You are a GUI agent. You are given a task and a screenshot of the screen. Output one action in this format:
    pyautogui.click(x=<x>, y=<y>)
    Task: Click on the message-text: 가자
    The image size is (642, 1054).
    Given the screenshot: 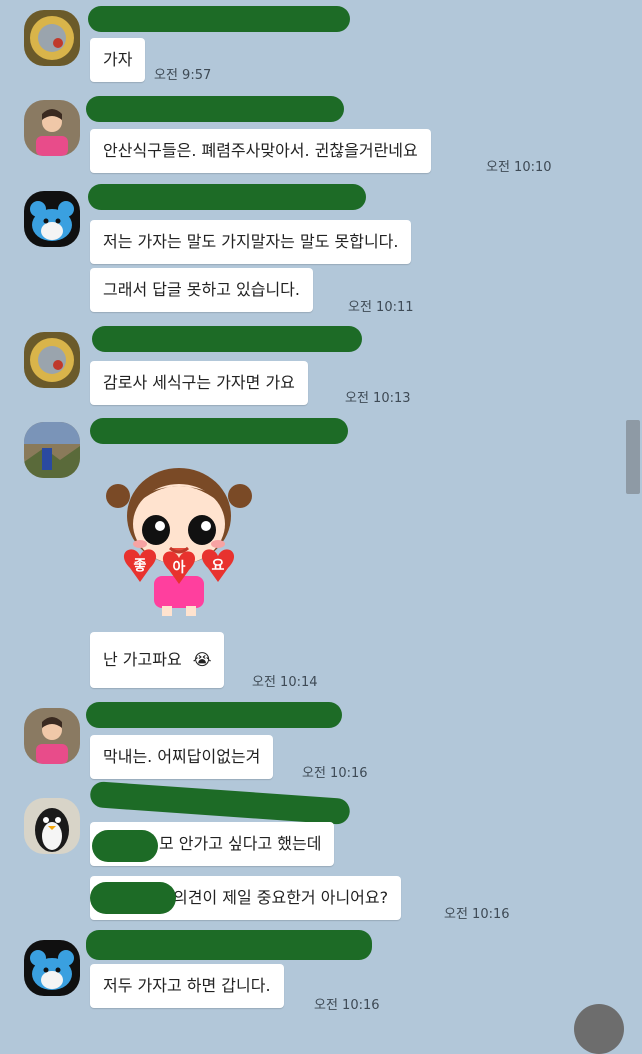 What is the action you would take?
    pyautogui.click(x=118, y=59)
    